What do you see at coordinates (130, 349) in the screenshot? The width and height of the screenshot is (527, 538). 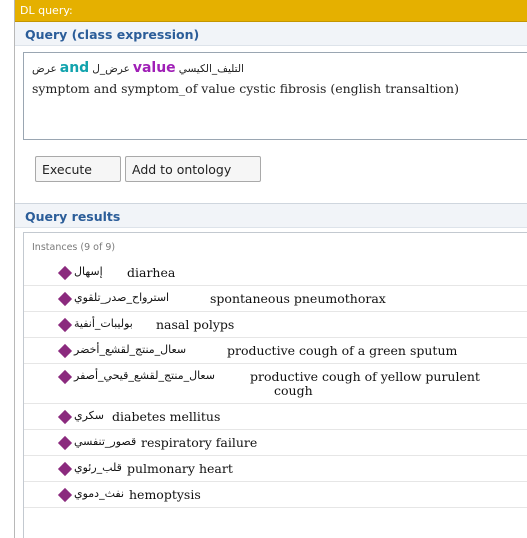 I see `instance-arabic-name: سعال_منتج_لقشع_أخضر` at bounding box center [130, 349].